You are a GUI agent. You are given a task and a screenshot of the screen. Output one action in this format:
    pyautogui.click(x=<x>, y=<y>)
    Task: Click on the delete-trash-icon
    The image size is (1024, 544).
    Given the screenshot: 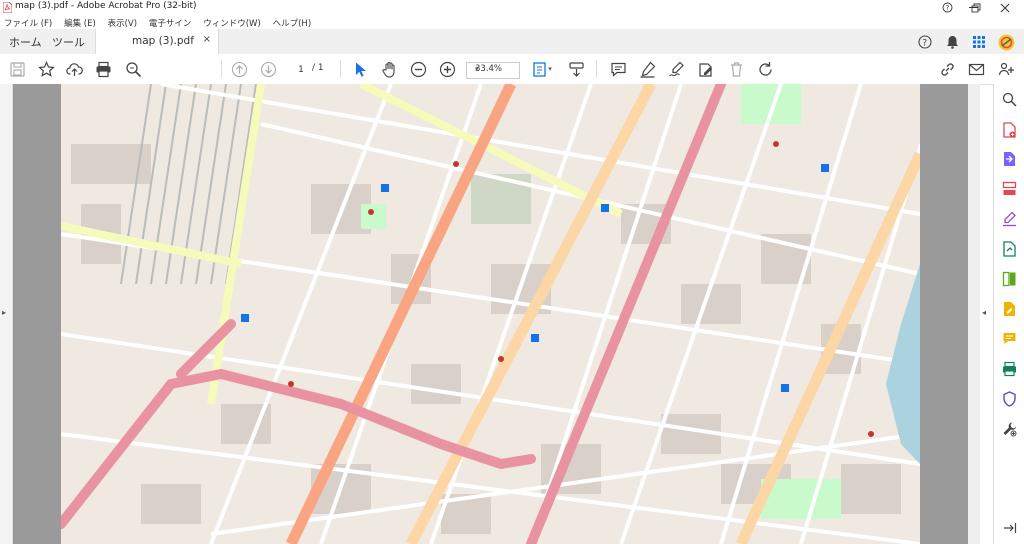 What is the action you would take?
    pyautogui.click(x=736, y=69)
    